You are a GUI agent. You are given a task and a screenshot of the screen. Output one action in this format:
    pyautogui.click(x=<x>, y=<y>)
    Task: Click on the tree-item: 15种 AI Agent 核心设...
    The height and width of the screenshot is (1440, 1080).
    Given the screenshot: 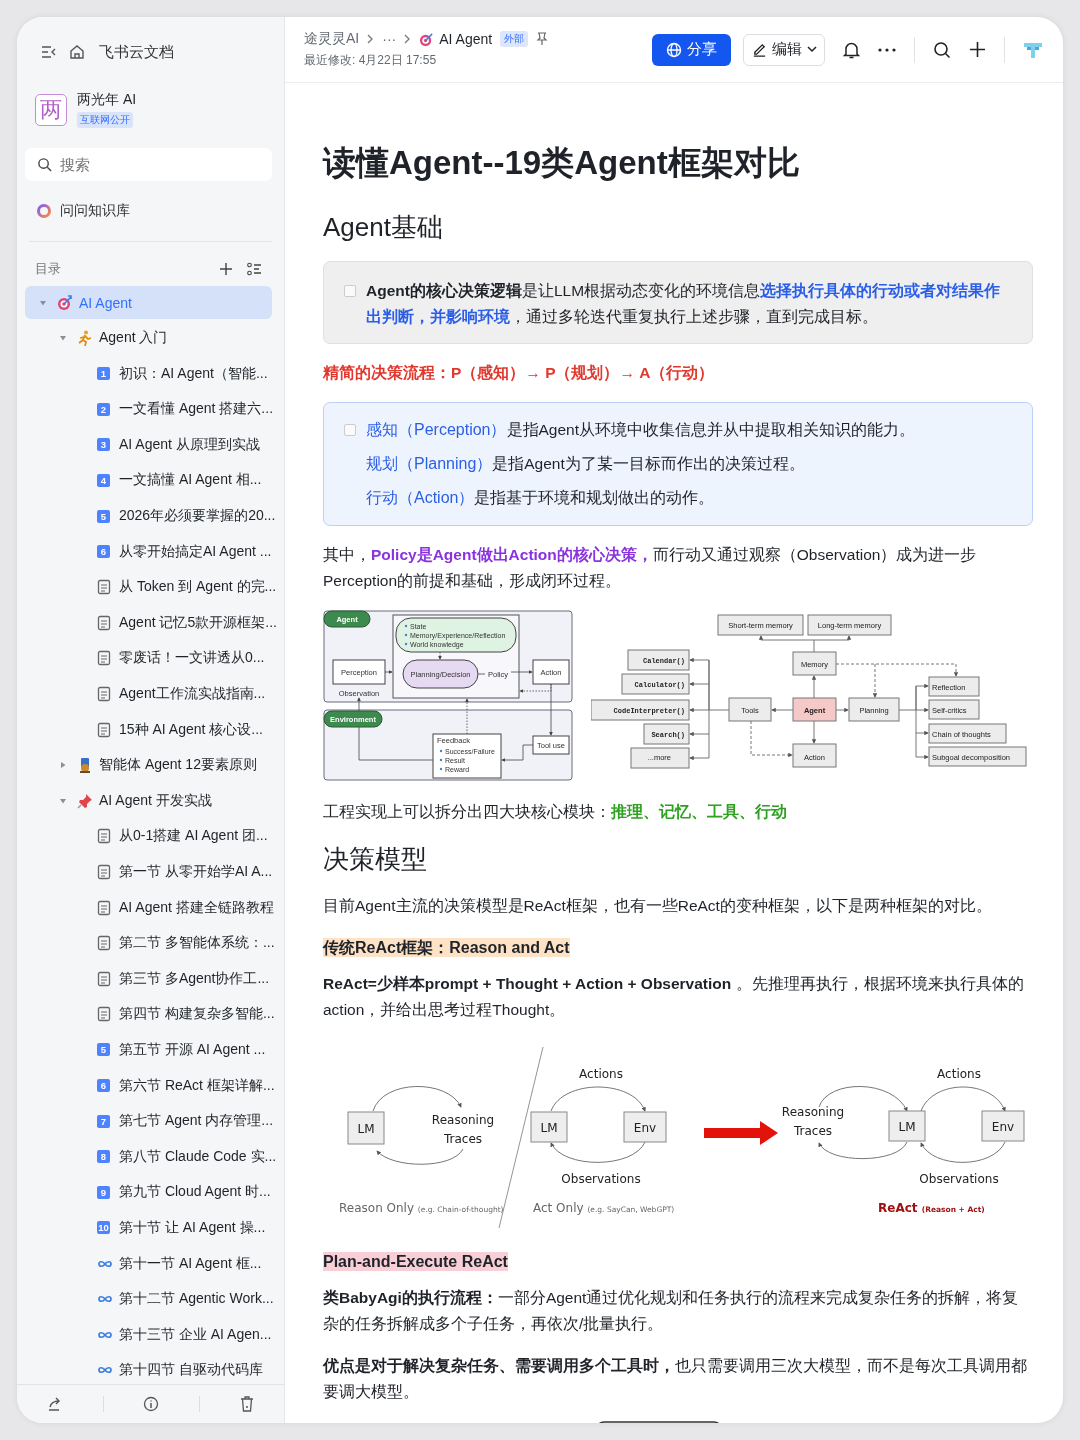 What is the action you would take?
    pyautogui.click(x=148, y=730)
    